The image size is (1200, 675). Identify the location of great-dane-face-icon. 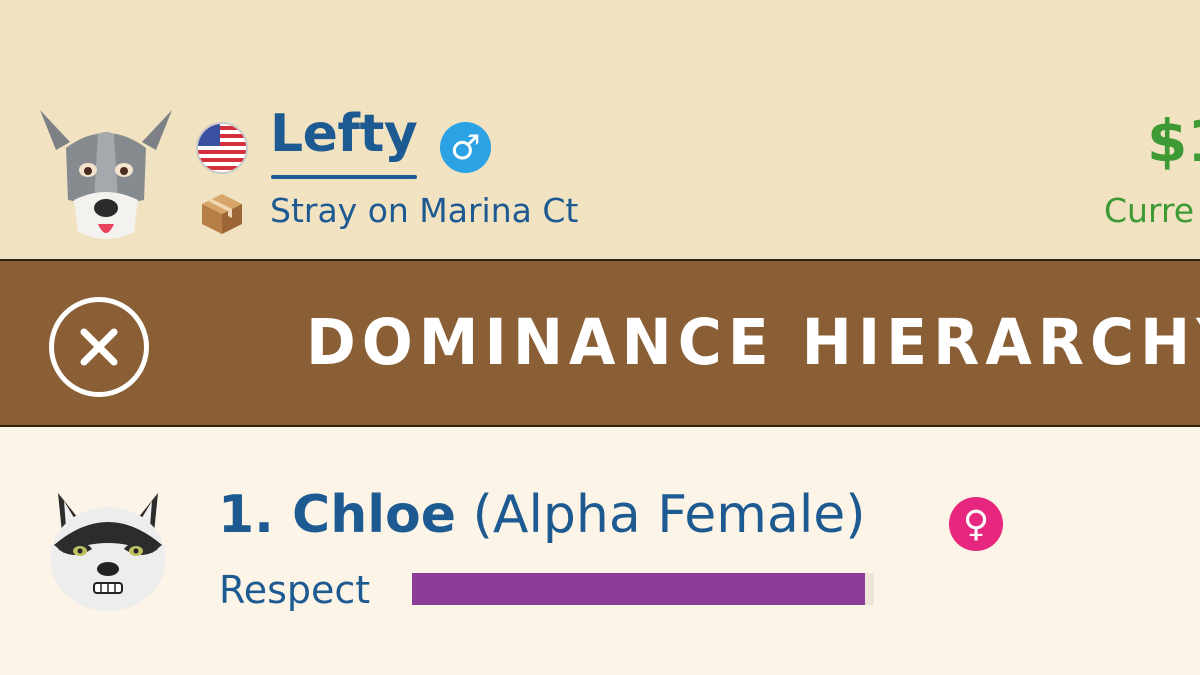
(106, 175).